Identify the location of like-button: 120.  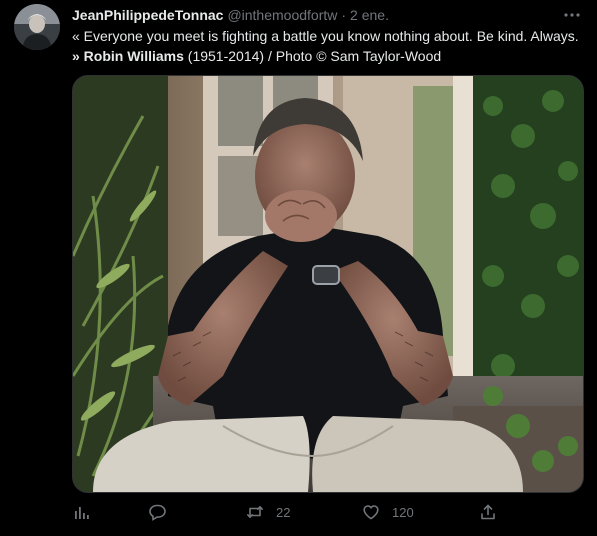
(388, 512).